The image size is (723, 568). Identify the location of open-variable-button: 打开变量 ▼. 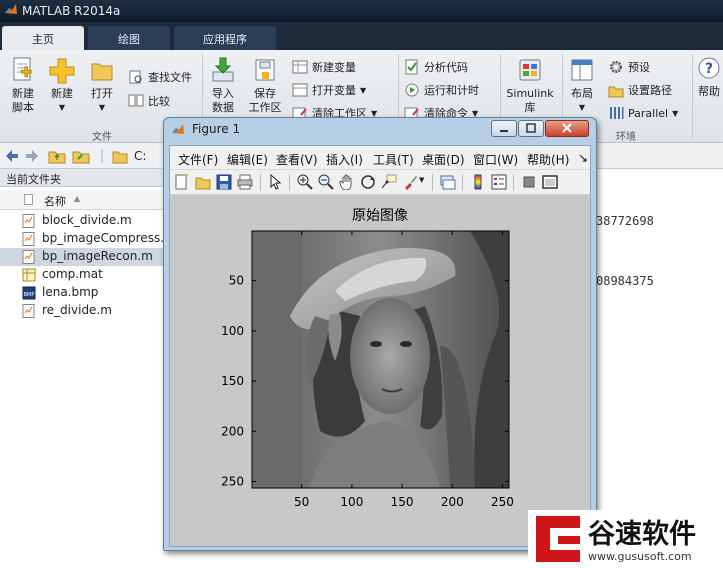
(329, 90).